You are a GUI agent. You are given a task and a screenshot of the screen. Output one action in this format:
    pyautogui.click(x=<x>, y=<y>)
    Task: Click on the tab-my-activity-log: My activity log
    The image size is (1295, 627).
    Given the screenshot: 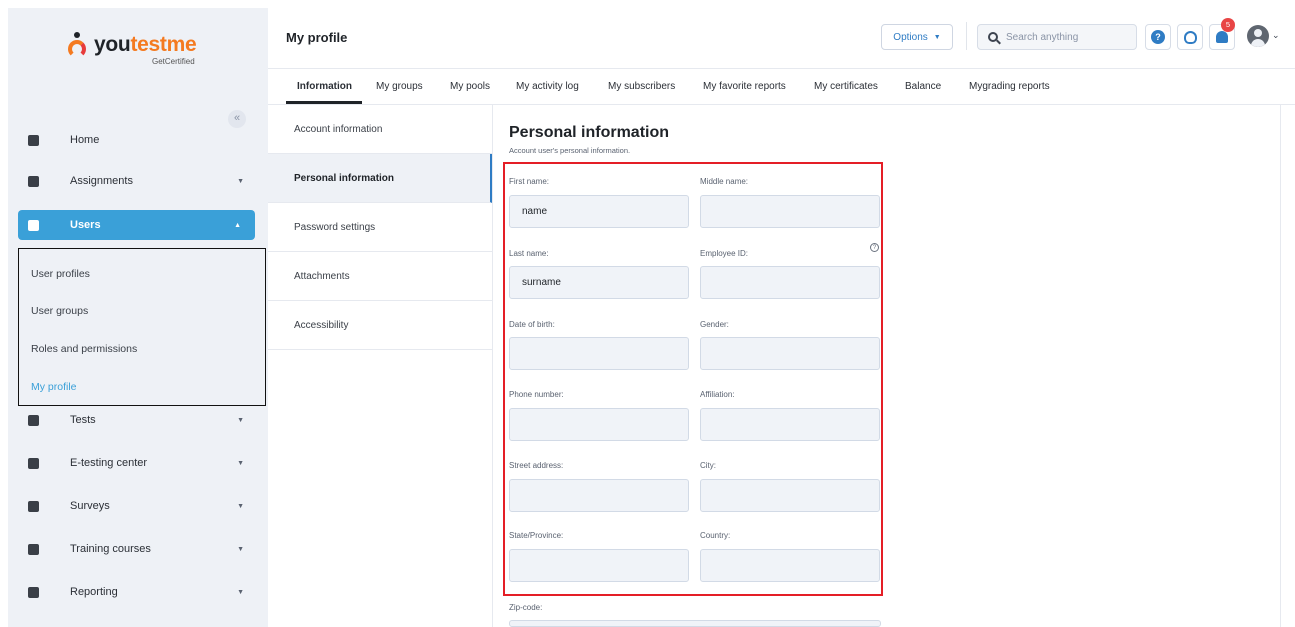 What is the action you would take?
    pyautogui.click(x=547, y=86)
    